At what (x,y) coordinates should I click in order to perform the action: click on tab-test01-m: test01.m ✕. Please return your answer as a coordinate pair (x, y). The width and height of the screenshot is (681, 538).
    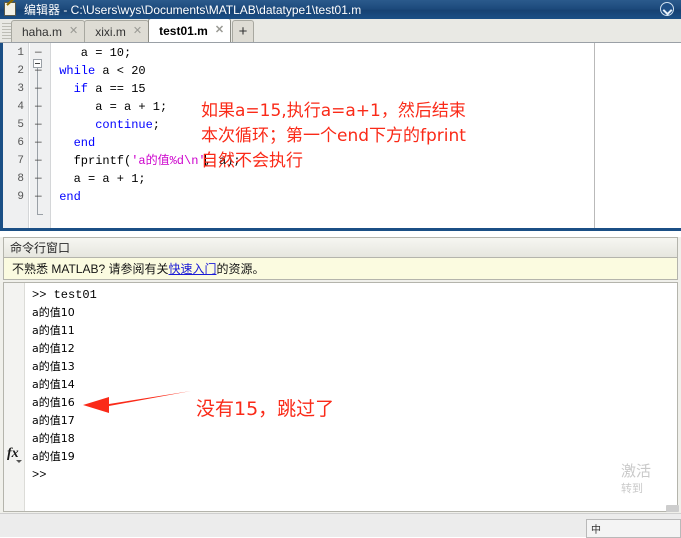
    Looking at the image, I should click on (190, 30).